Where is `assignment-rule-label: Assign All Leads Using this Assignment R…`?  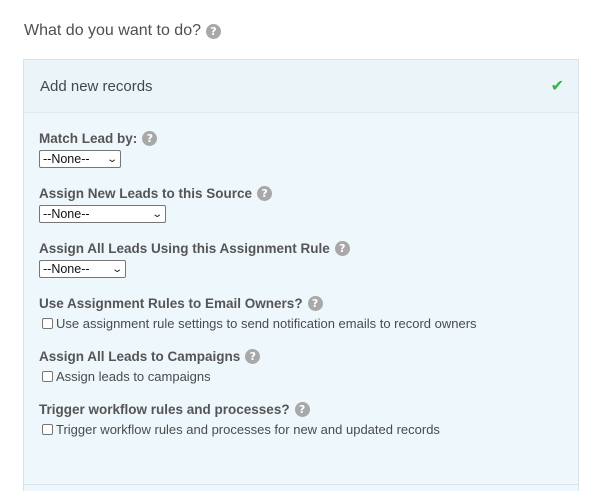
assignment-rule-label: Assign All Leads Using this Assignment R… is located at coordinates (301, 248).